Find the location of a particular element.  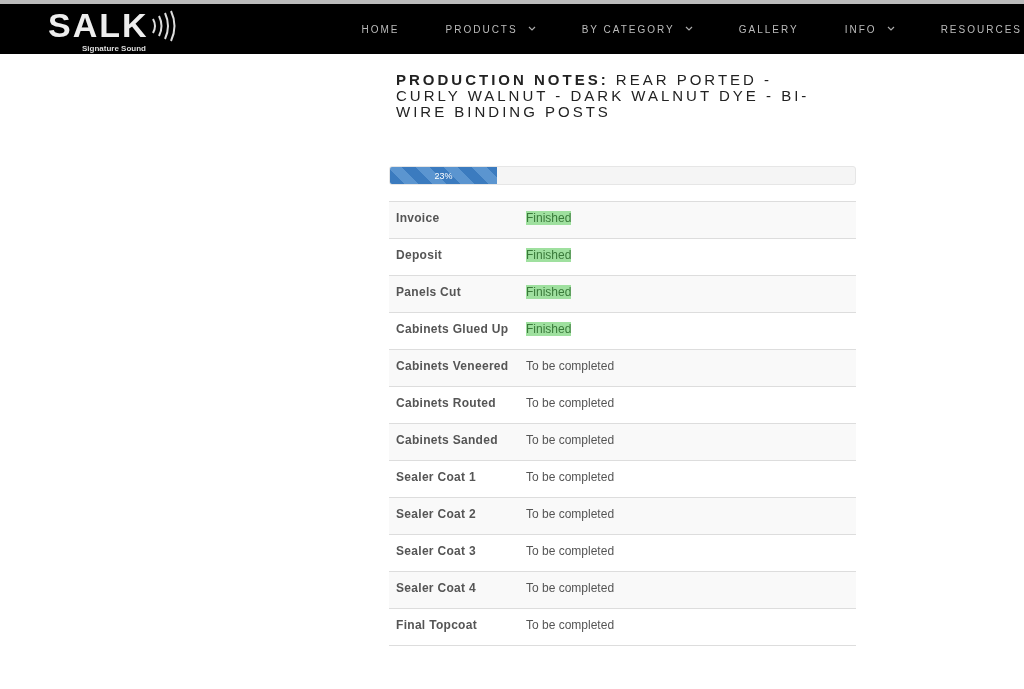

progress-reading: 23% is located at coordinates (443, 175).